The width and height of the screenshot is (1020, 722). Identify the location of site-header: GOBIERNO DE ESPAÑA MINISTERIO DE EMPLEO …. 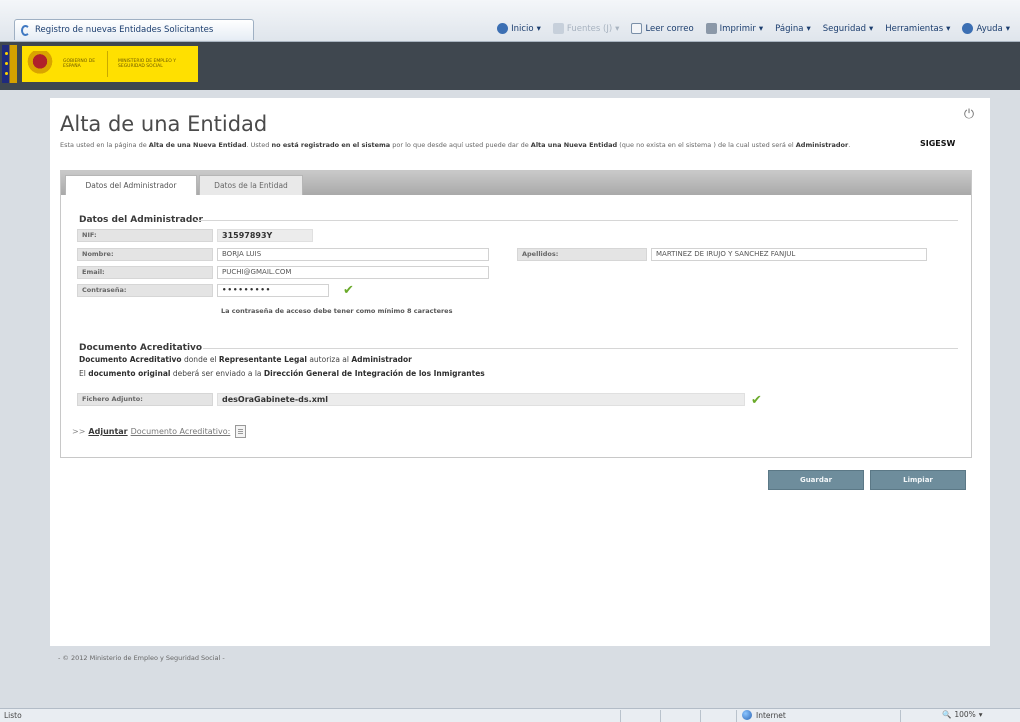
(510, 66).